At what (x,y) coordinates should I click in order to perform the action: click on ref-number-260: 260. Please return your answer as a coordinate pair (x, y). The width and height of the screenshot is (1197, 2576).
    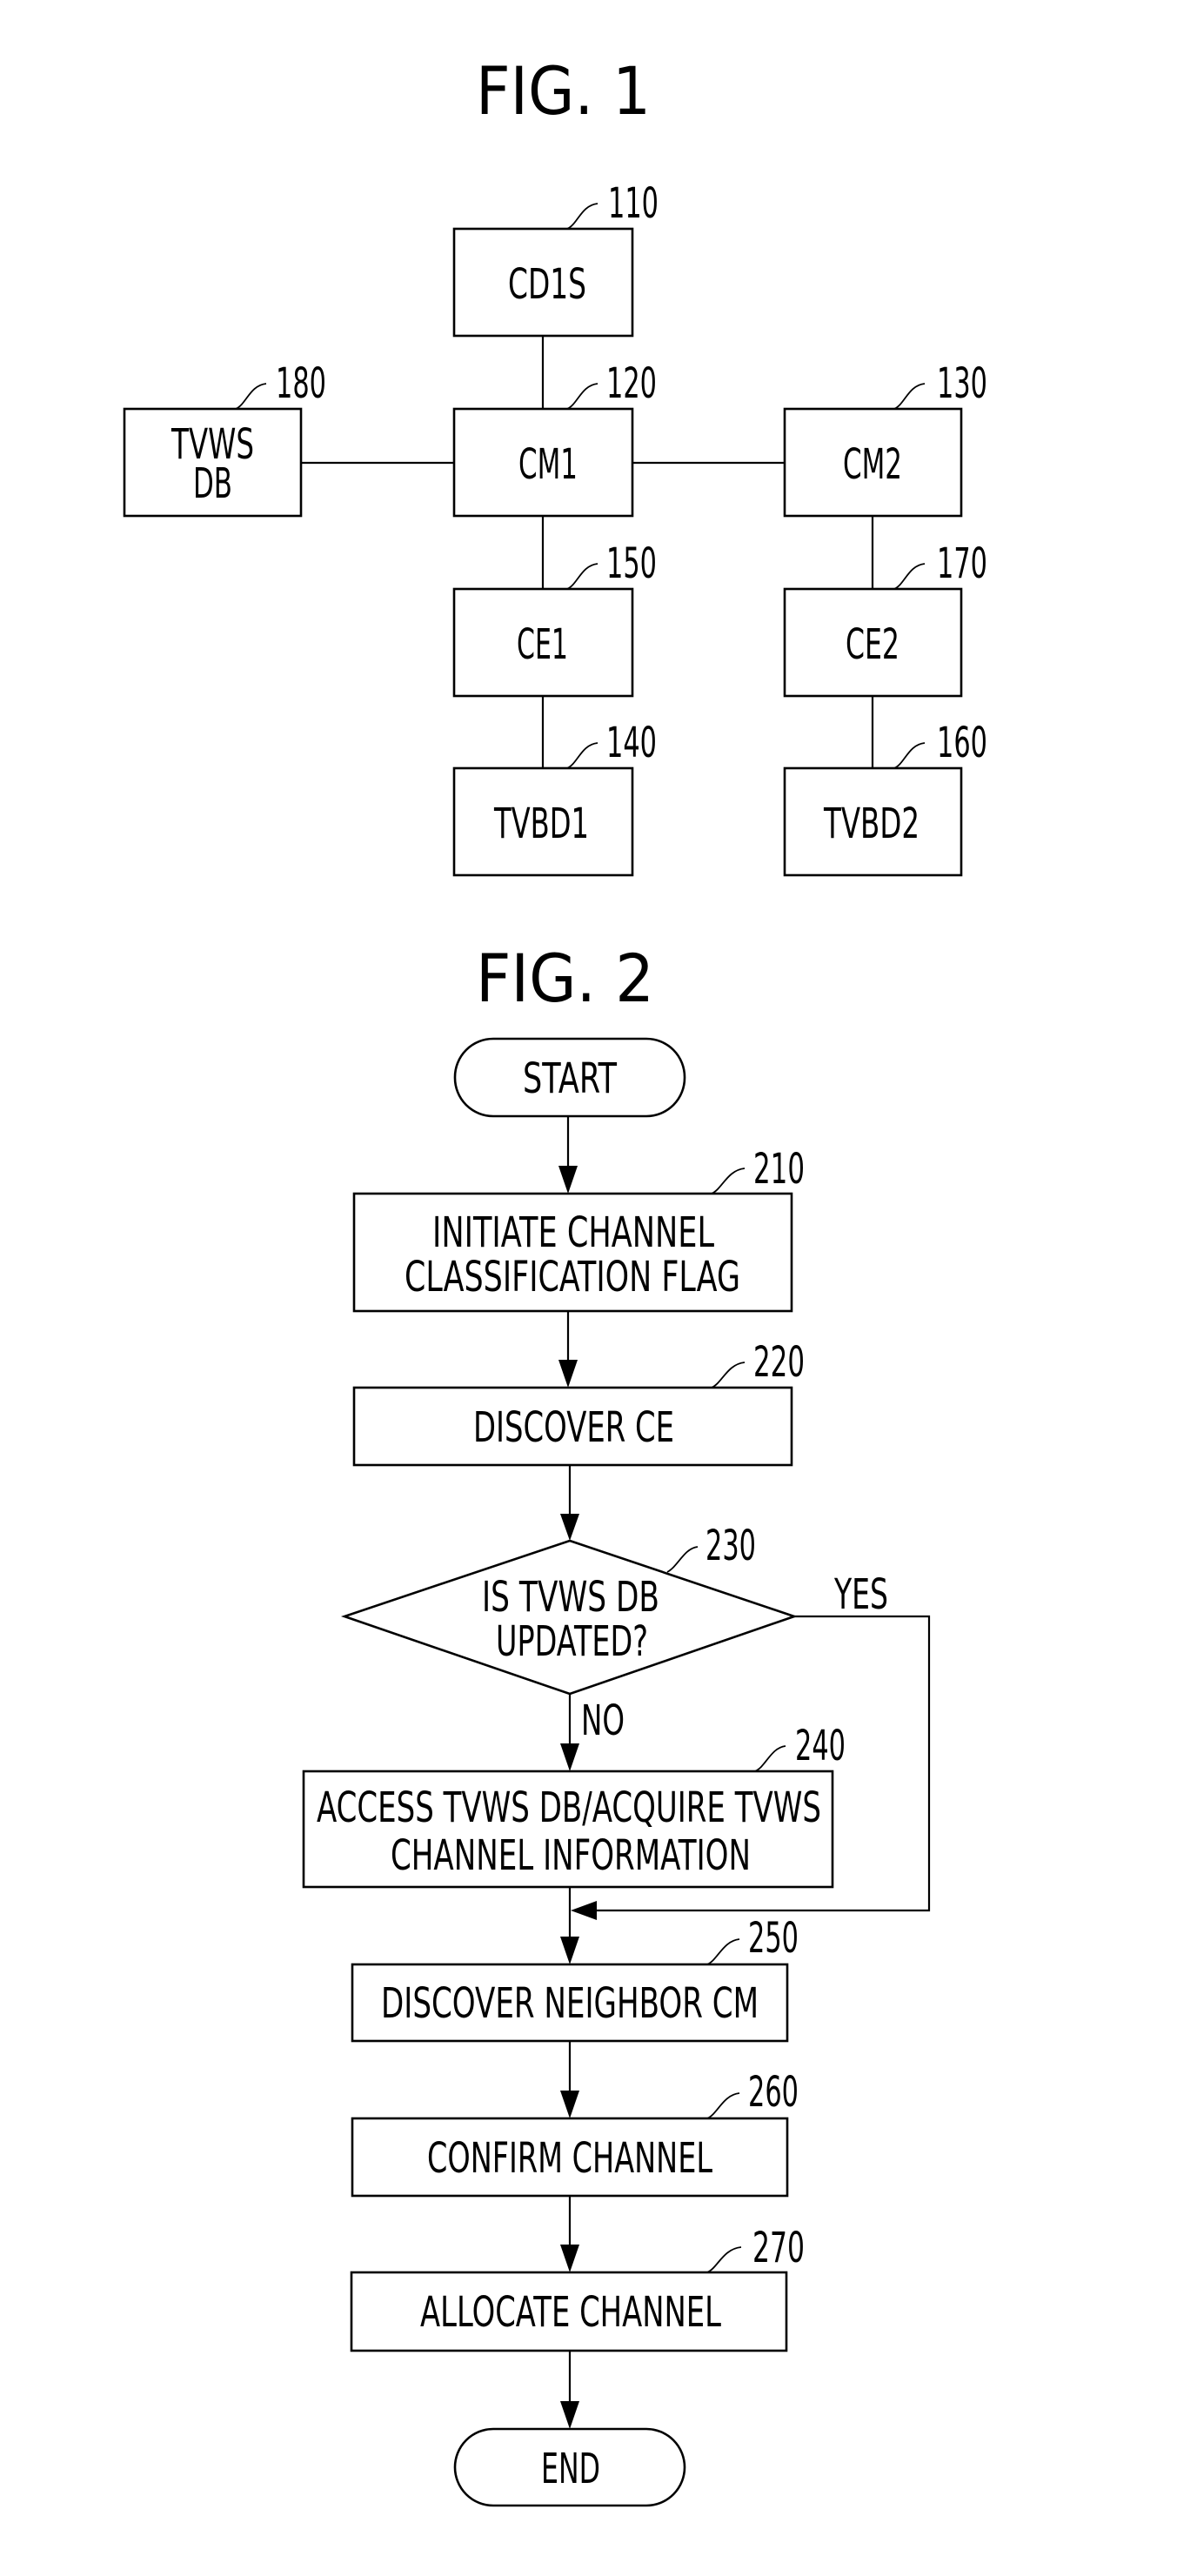
    Looking at the image, I should click on (773, 2092).